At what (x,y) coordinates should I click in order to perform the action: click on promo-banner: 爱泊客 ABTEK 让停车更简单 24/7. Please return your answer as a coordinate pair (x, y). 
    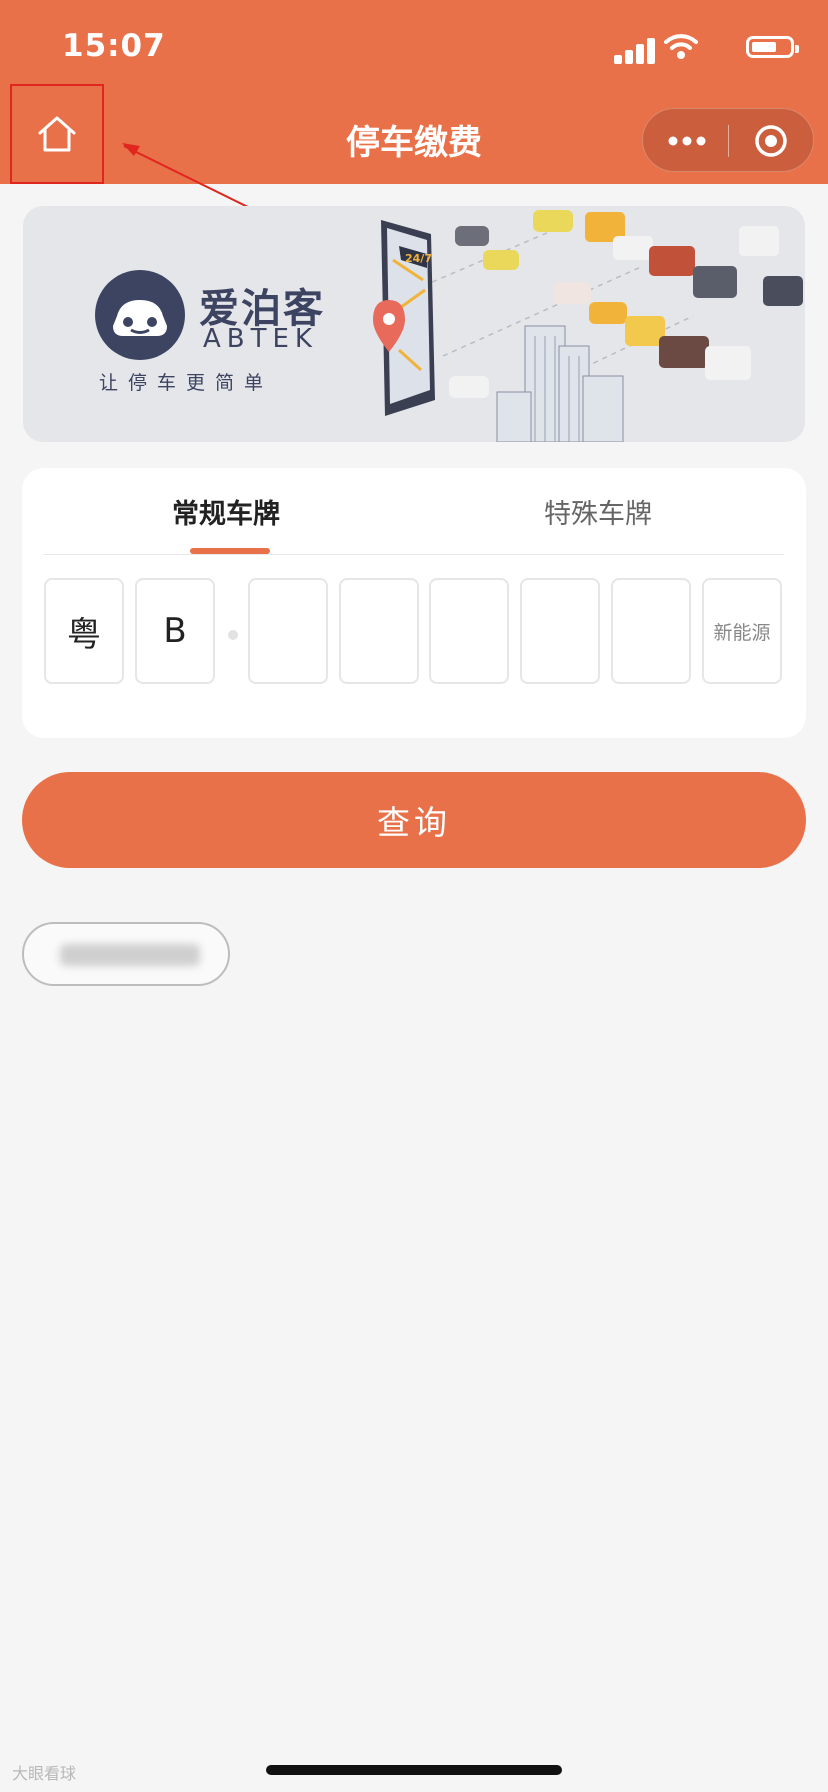
    Looking at the image, I should click on (414, 324).